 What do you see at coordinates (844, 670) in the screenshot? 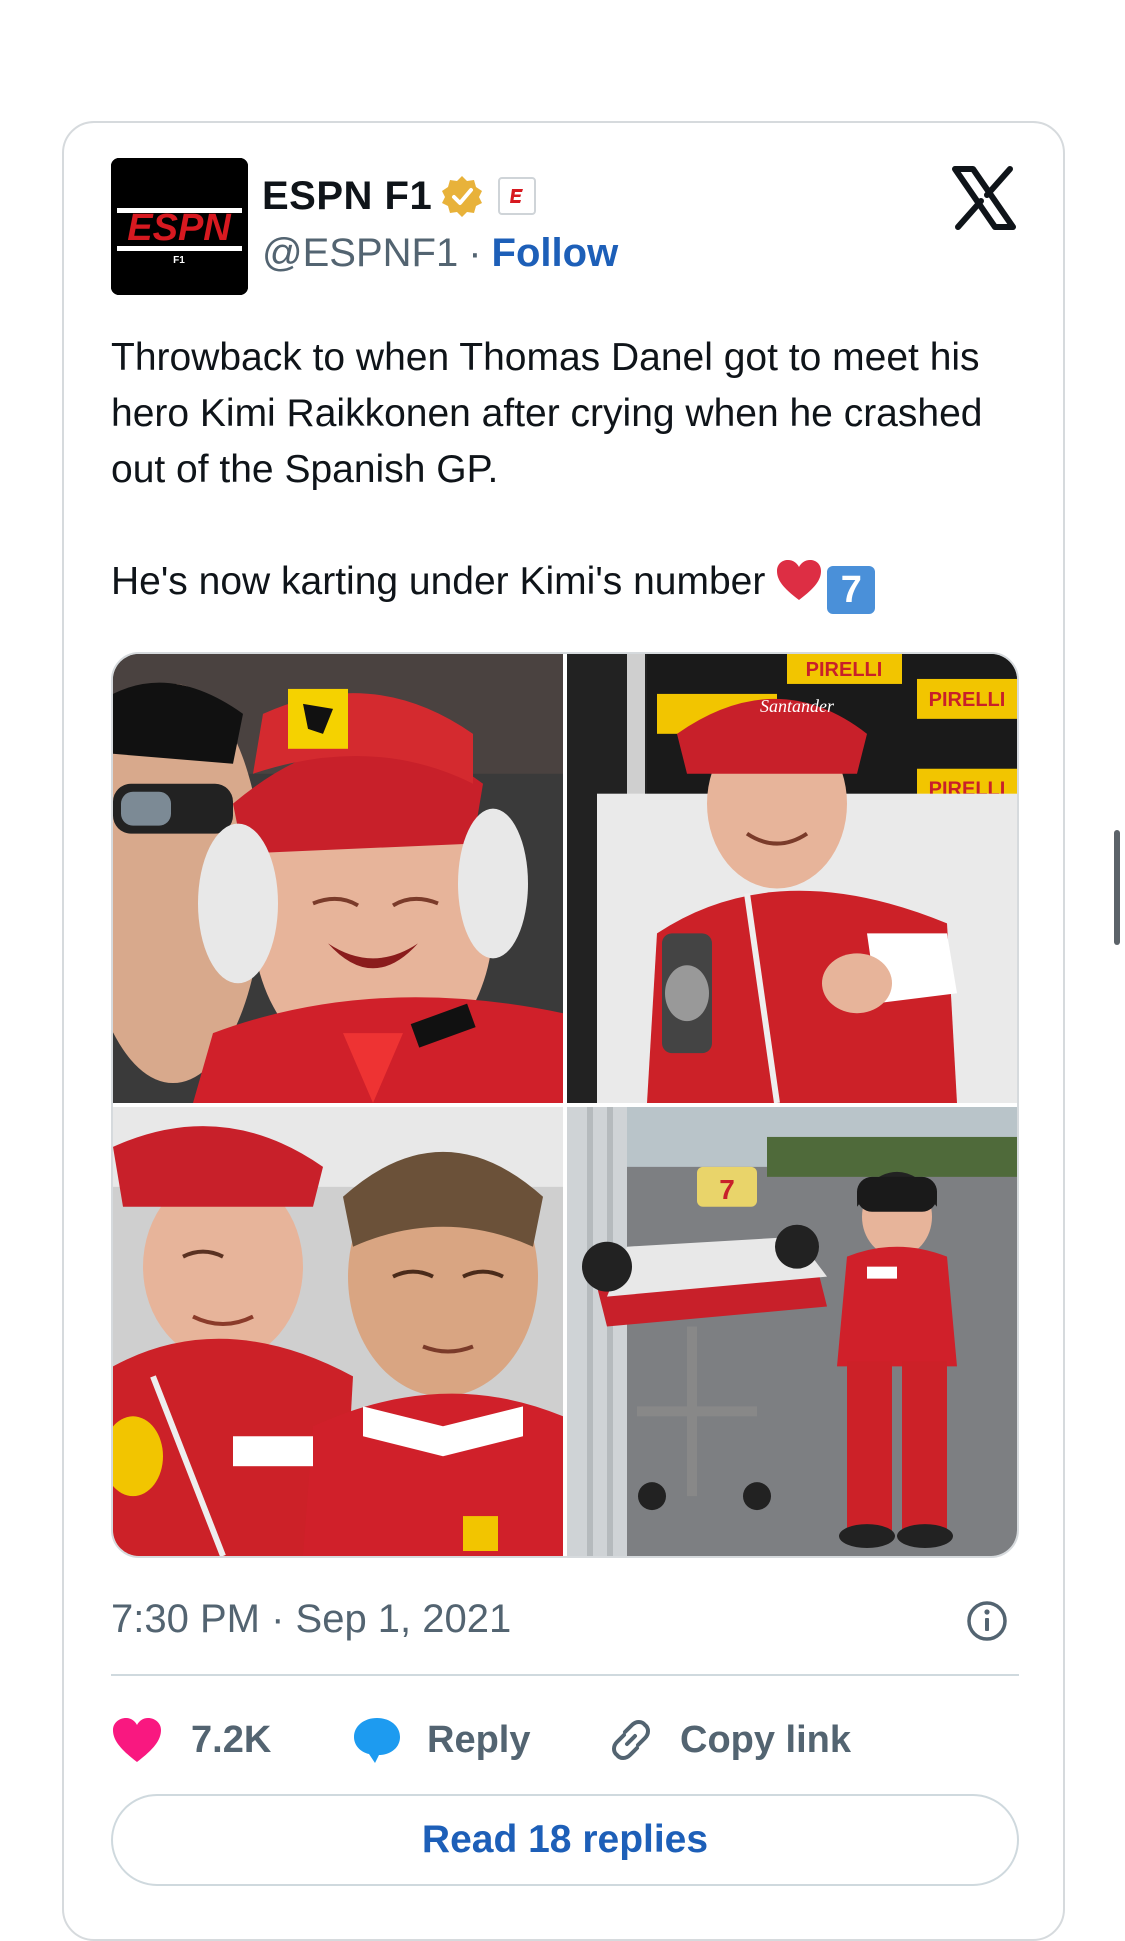
I see `pirelli-sign-1: PIRELLI` at bounding box center [844, 670].